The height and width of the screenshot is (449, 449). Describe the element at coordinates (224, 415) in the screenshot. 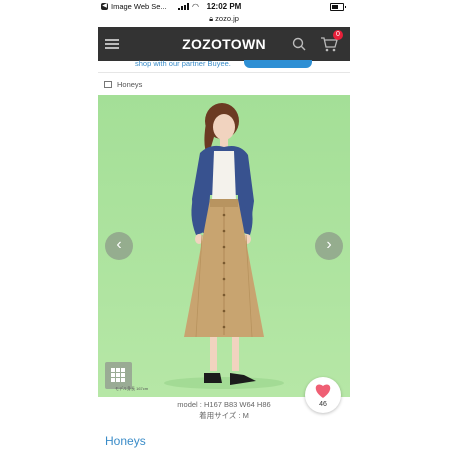

I see `size-info: 着用サイズ : M` at that location.